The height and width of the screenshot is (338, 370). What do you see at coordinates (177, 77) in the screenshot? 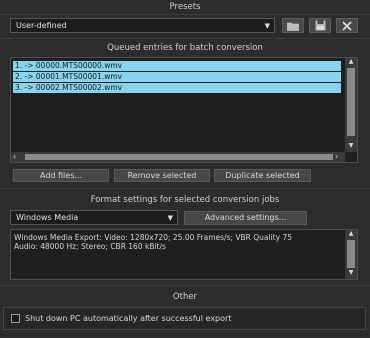
I see `list-item: 2. -> 00001.MTS00001.wmv` at bounding box center [177, 77].